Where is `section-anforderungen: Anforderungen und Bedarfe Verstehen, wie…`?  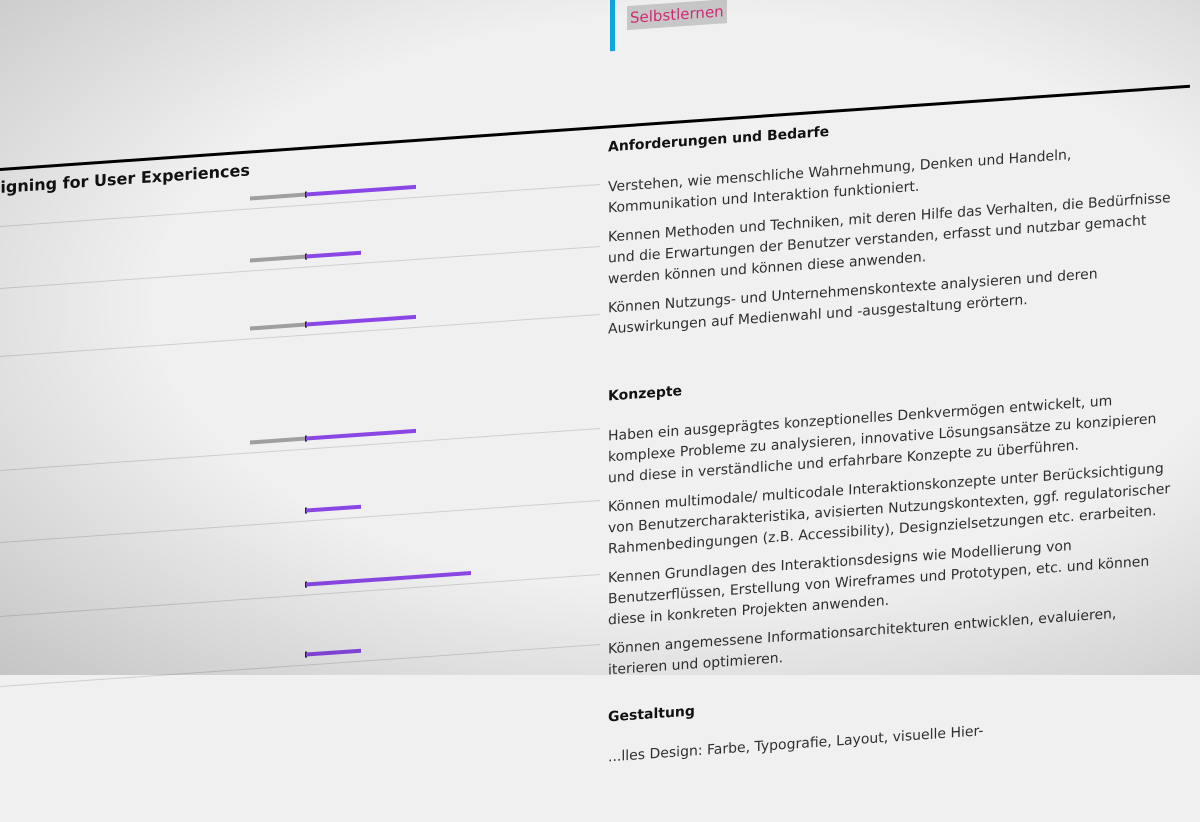 section-anforderungen: Anforderungen und Bedarfe Verstehen, wie… is located at coordinates (893, 220).